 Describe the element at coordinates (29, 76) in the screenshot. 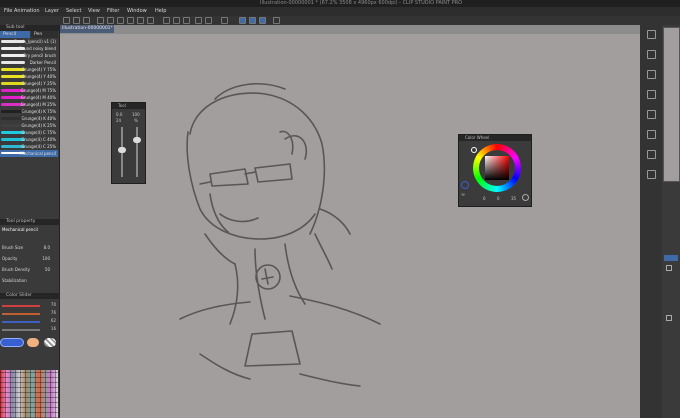

I see `brush-item: Grunge(4) Y 40%` at that location.